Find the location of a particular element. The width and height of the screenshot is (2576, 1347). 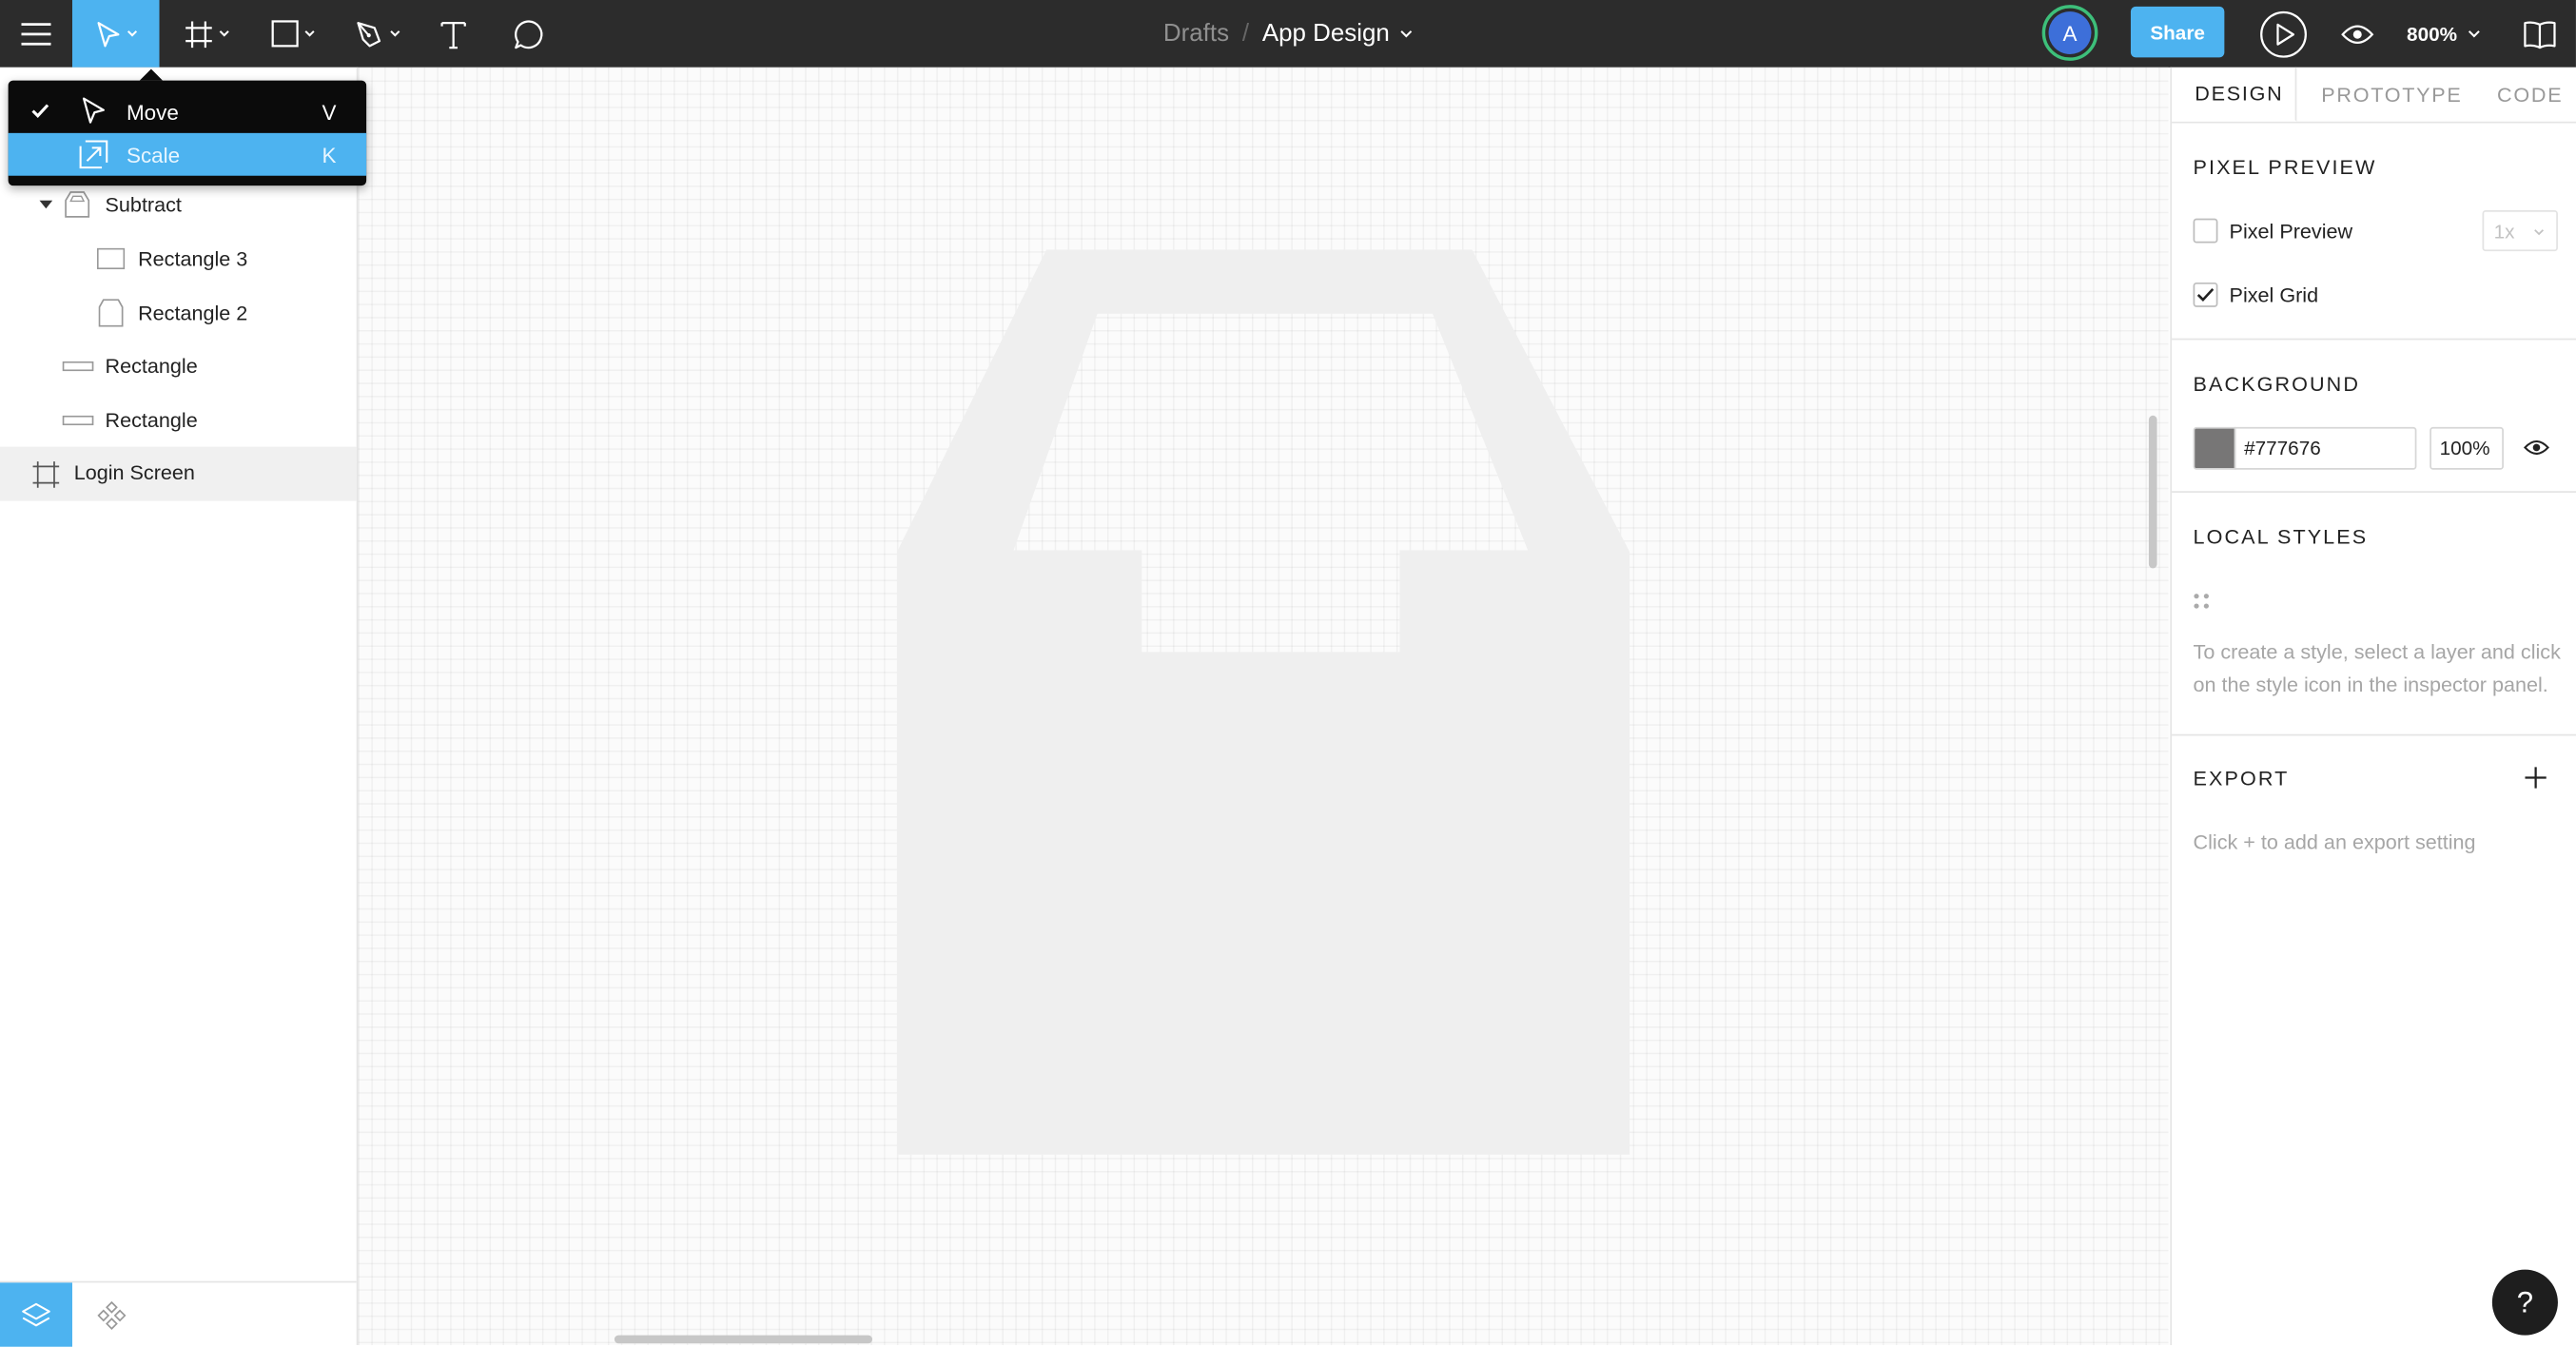

opacity-input: 100% is located at coordinates (2467, 448).